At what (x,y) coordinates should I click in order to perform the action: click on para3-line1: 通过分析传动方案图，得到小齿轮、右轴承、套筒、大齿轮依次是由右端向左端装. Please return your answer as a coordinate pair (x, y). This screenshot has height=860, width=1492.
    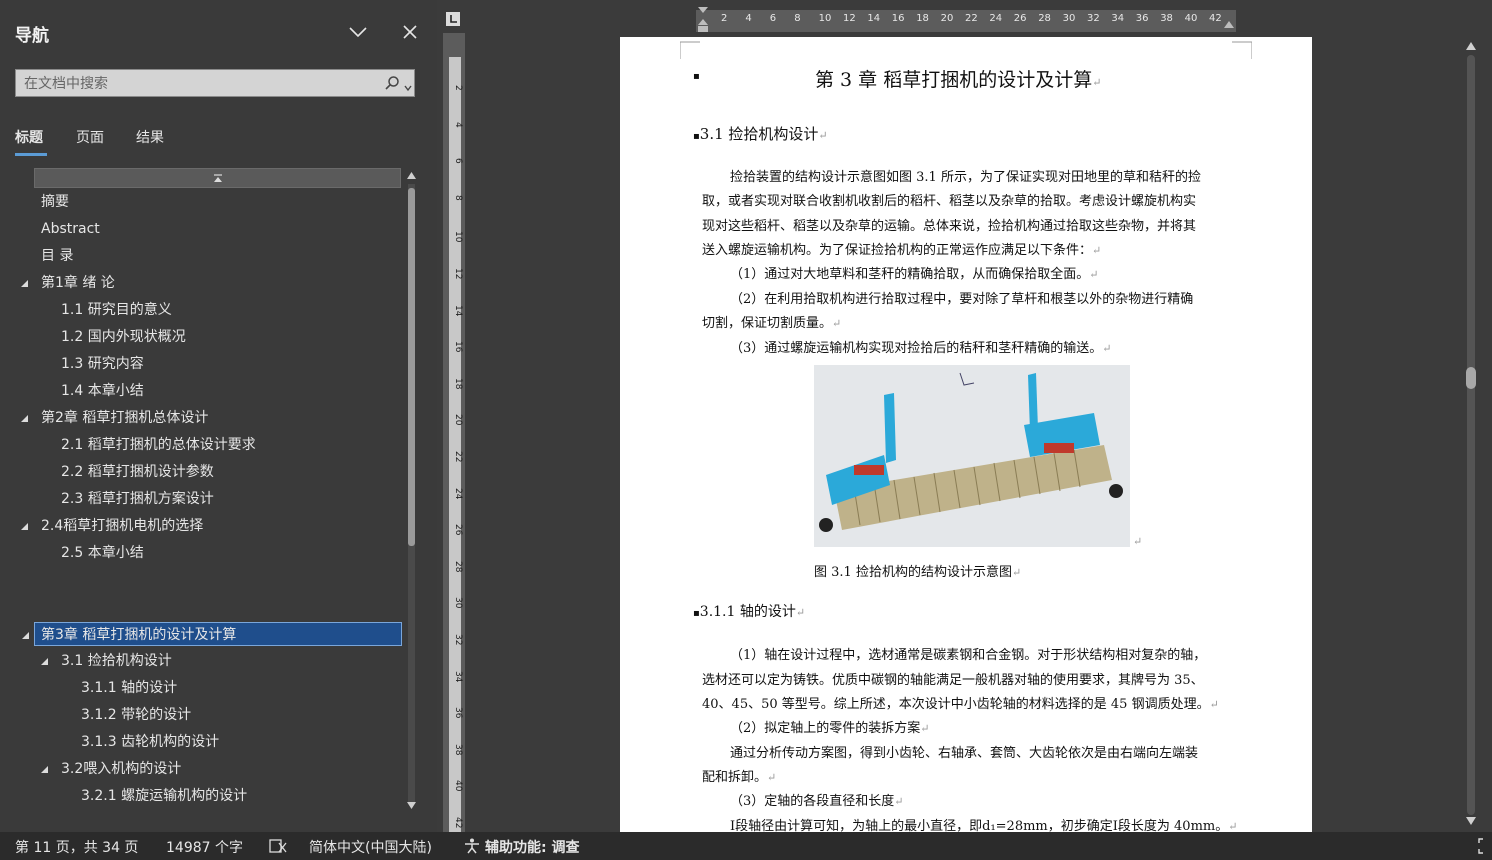
    Looking at the image, I should click on (964, 753).